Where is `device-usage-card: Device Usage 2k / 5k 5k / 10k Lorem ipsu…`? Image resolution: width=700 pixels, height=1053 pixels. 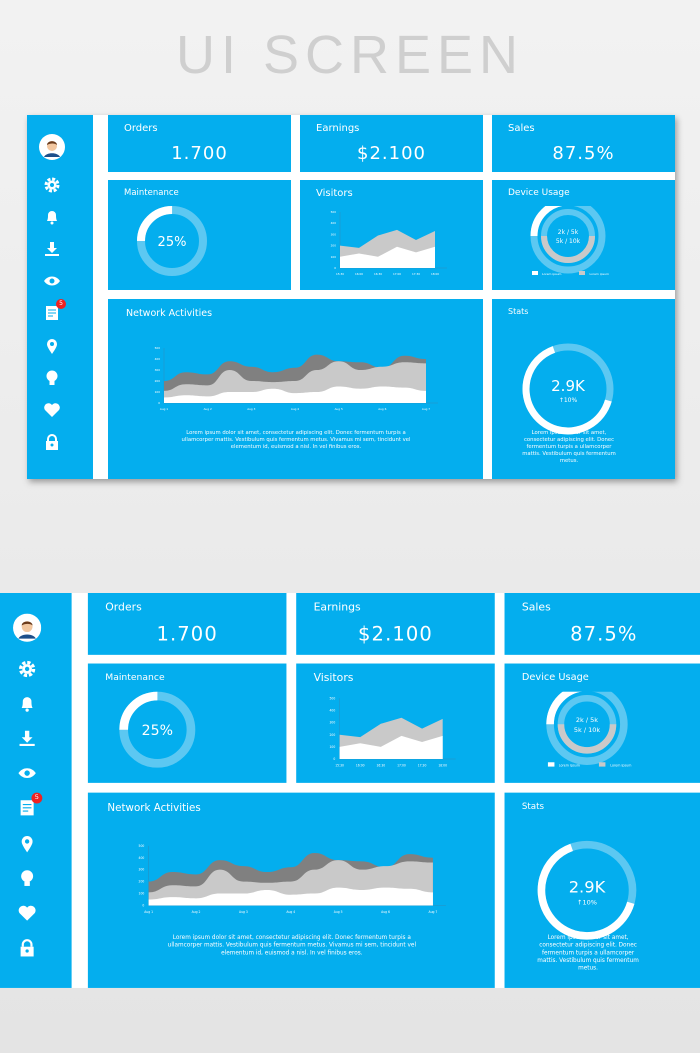 device-usage-card: Device Usage 2k / 5k 5k / 10k Lorem ipsu… is located at coordinates (602, 723).